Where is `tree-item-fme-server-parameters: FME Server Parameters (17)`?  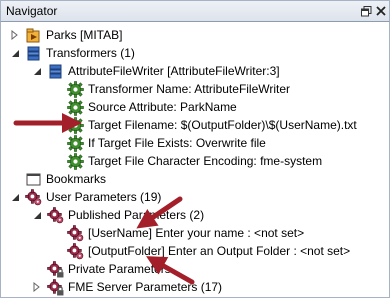 tree-item-fme-server-parameters: FME Server Parameters (17) is located at coordinates (126, 287).